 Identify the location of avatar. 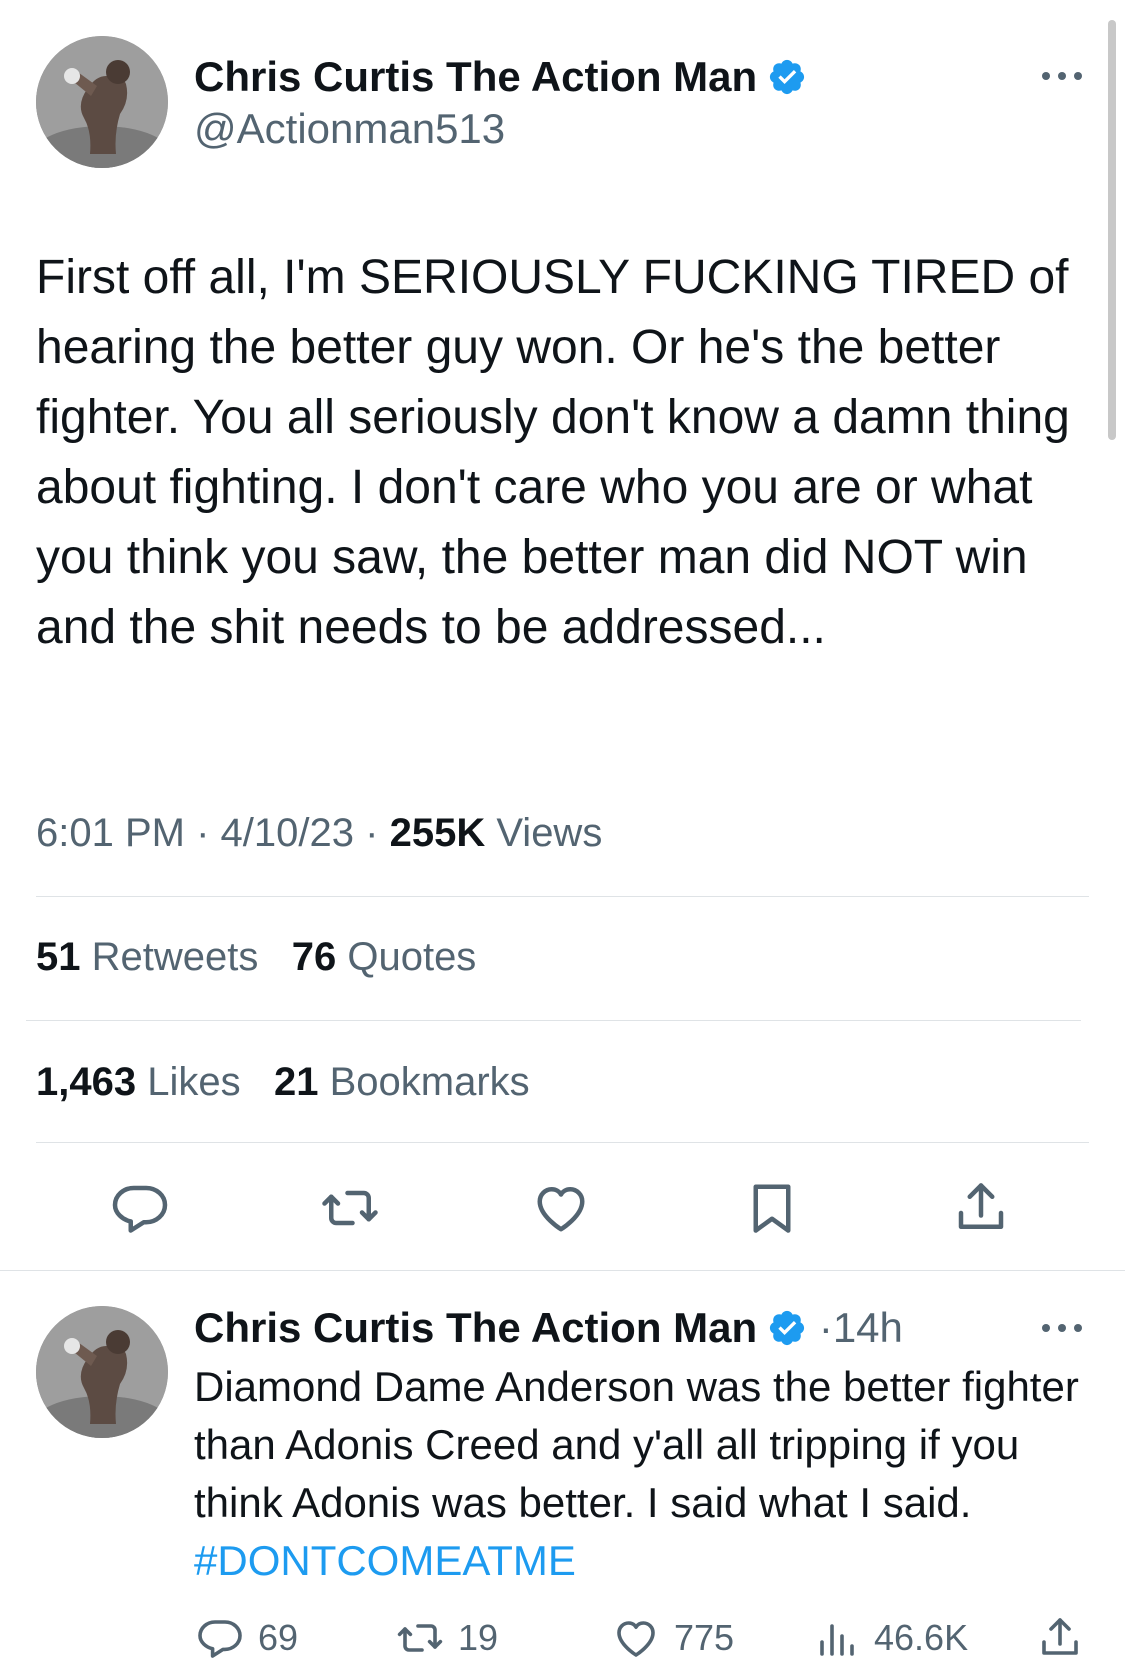
(102, 102).